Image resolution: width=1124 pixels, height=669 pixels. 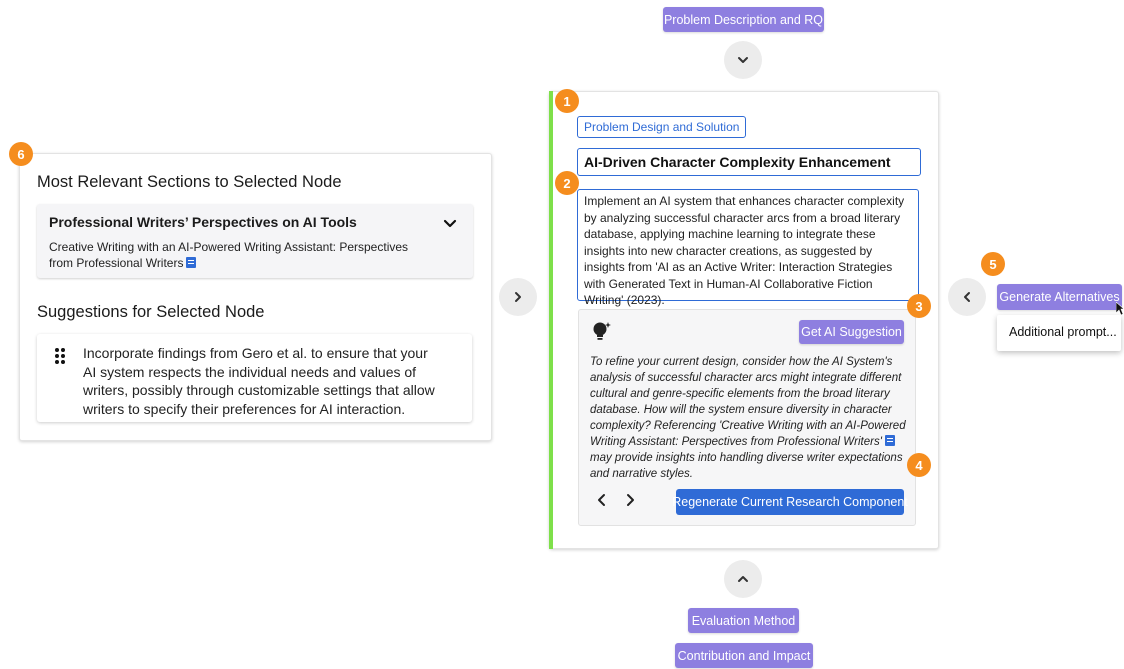 I want to click on collapse-down-button, so click(x=743, y=60).